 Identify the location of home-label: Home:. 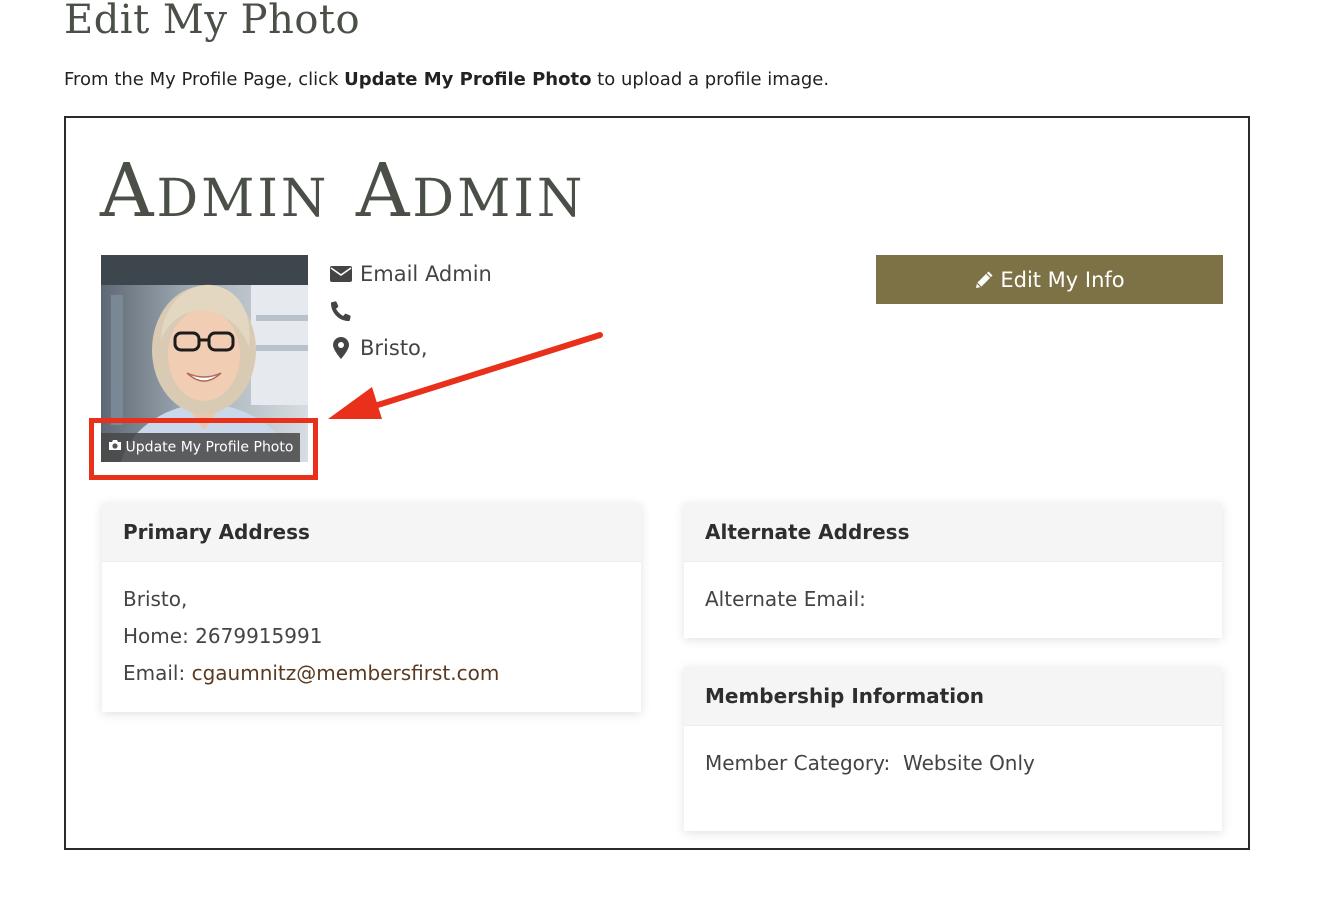
(159, 636).